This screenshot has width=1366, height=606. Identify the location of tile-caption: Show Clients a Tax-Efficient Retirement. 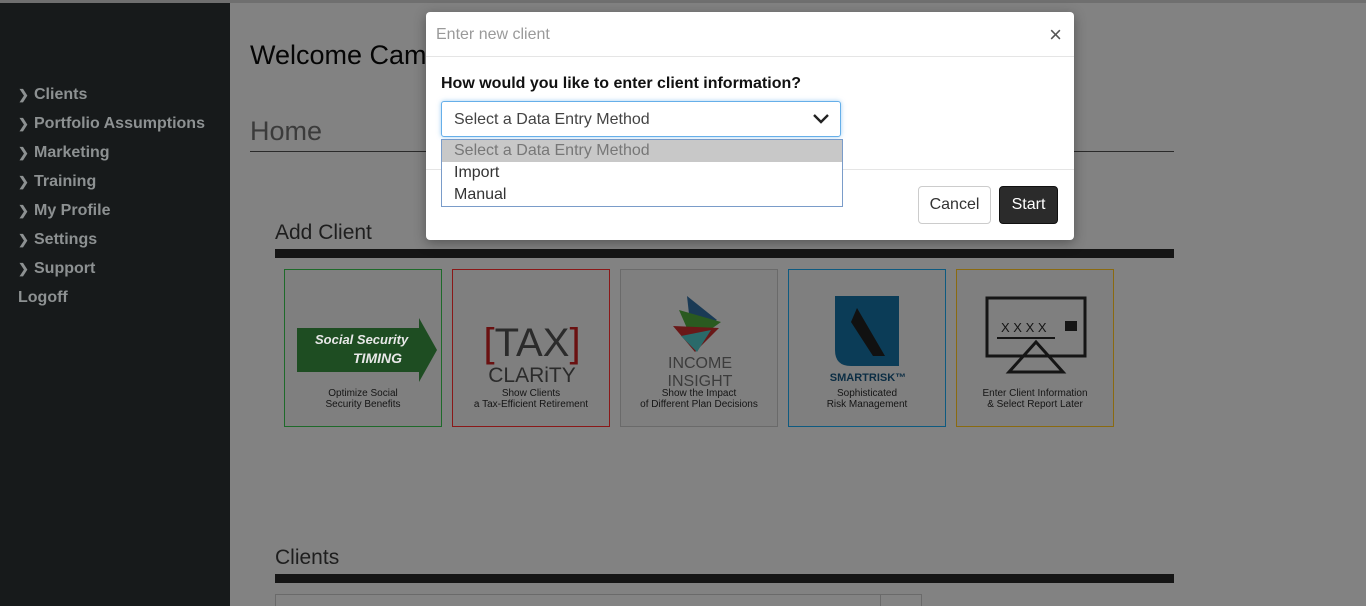
(531, 399).